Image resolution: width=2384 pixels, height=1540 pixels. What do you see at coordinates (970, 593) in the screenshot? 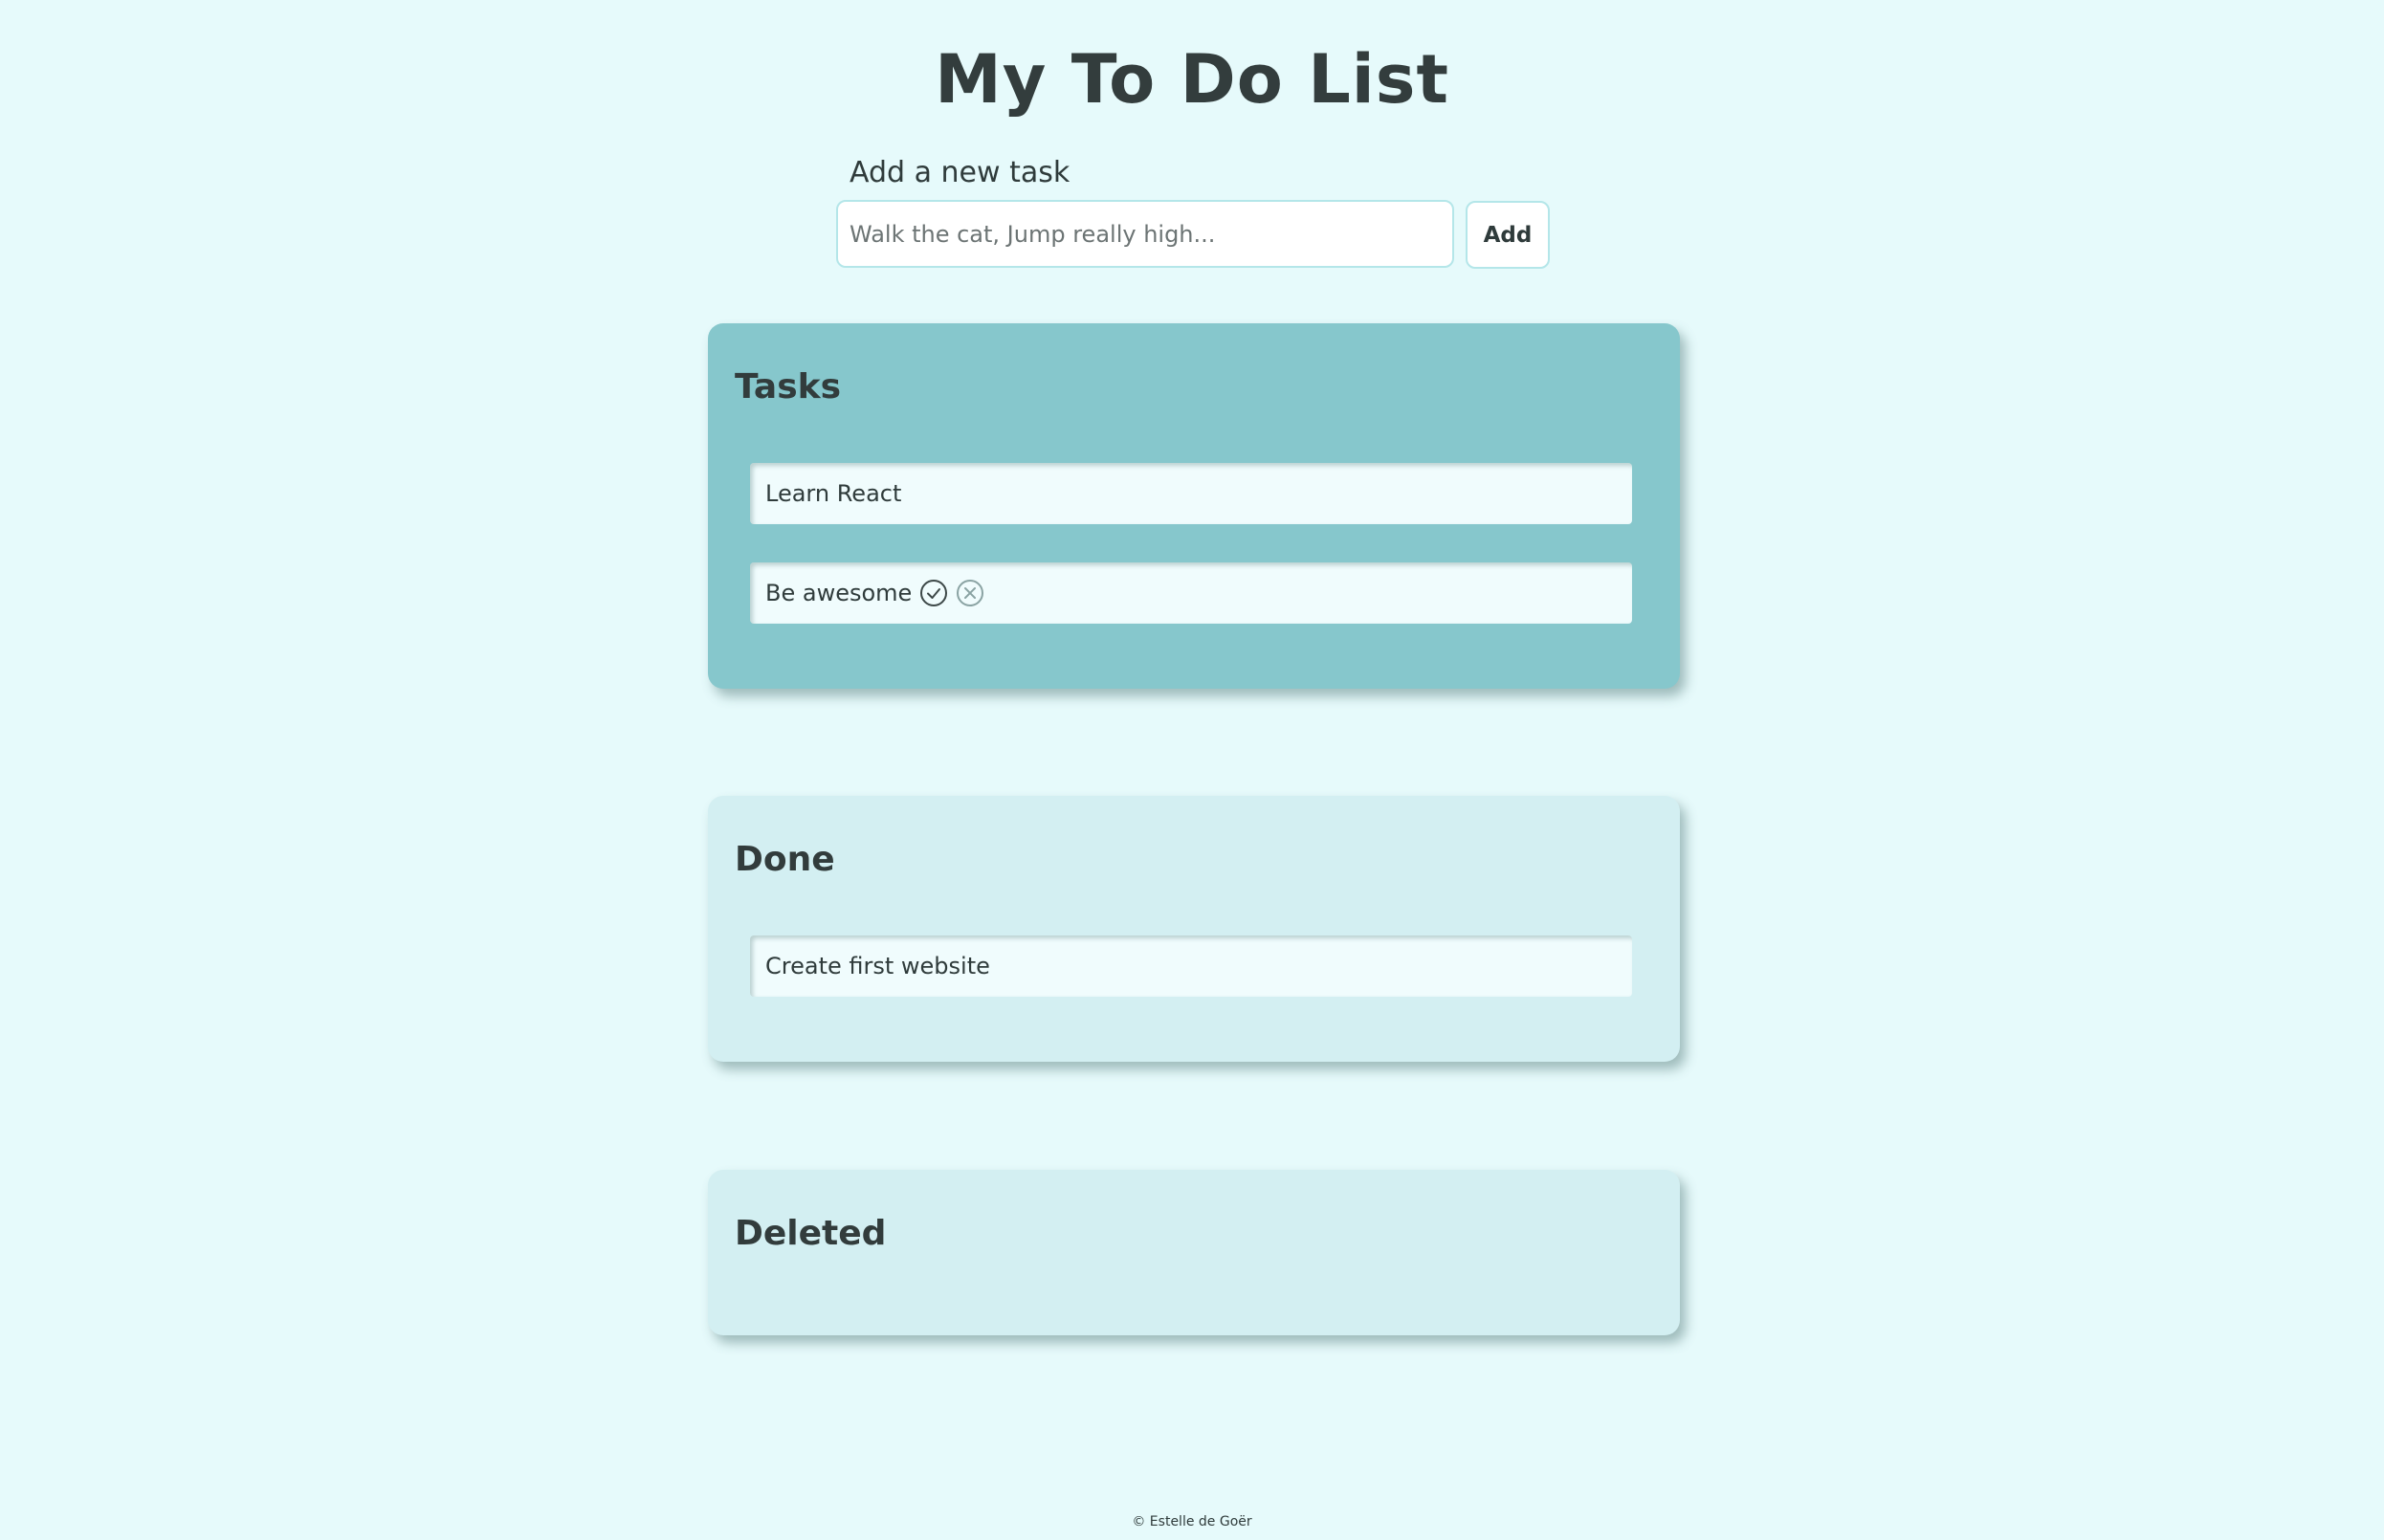
I see `close-circle-icon` at bounding box center [970, 593].